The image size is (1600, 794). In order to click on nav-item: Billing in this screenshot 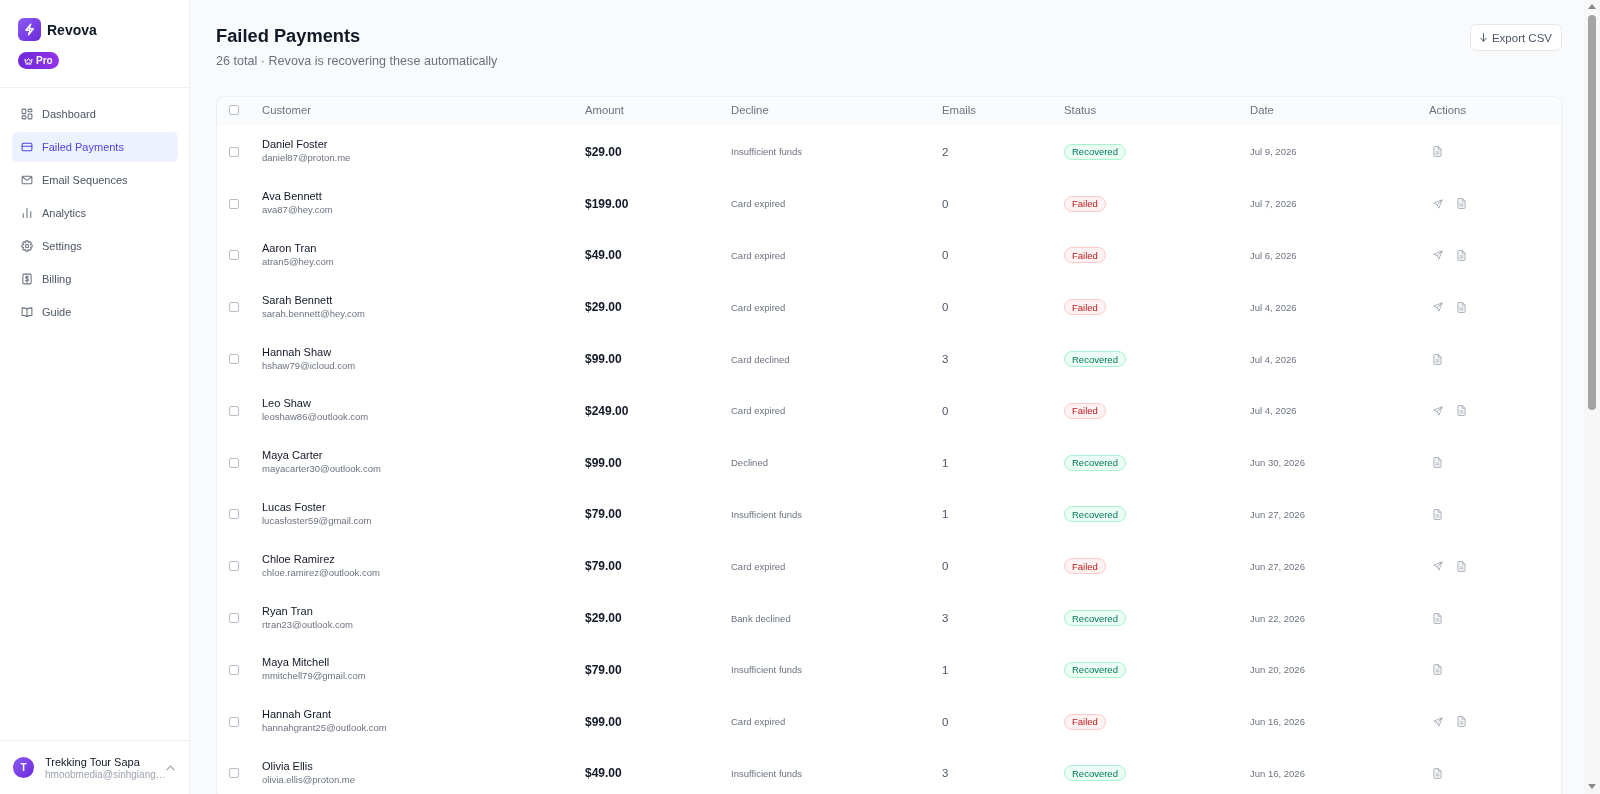, I will do `click(95, 279)`.